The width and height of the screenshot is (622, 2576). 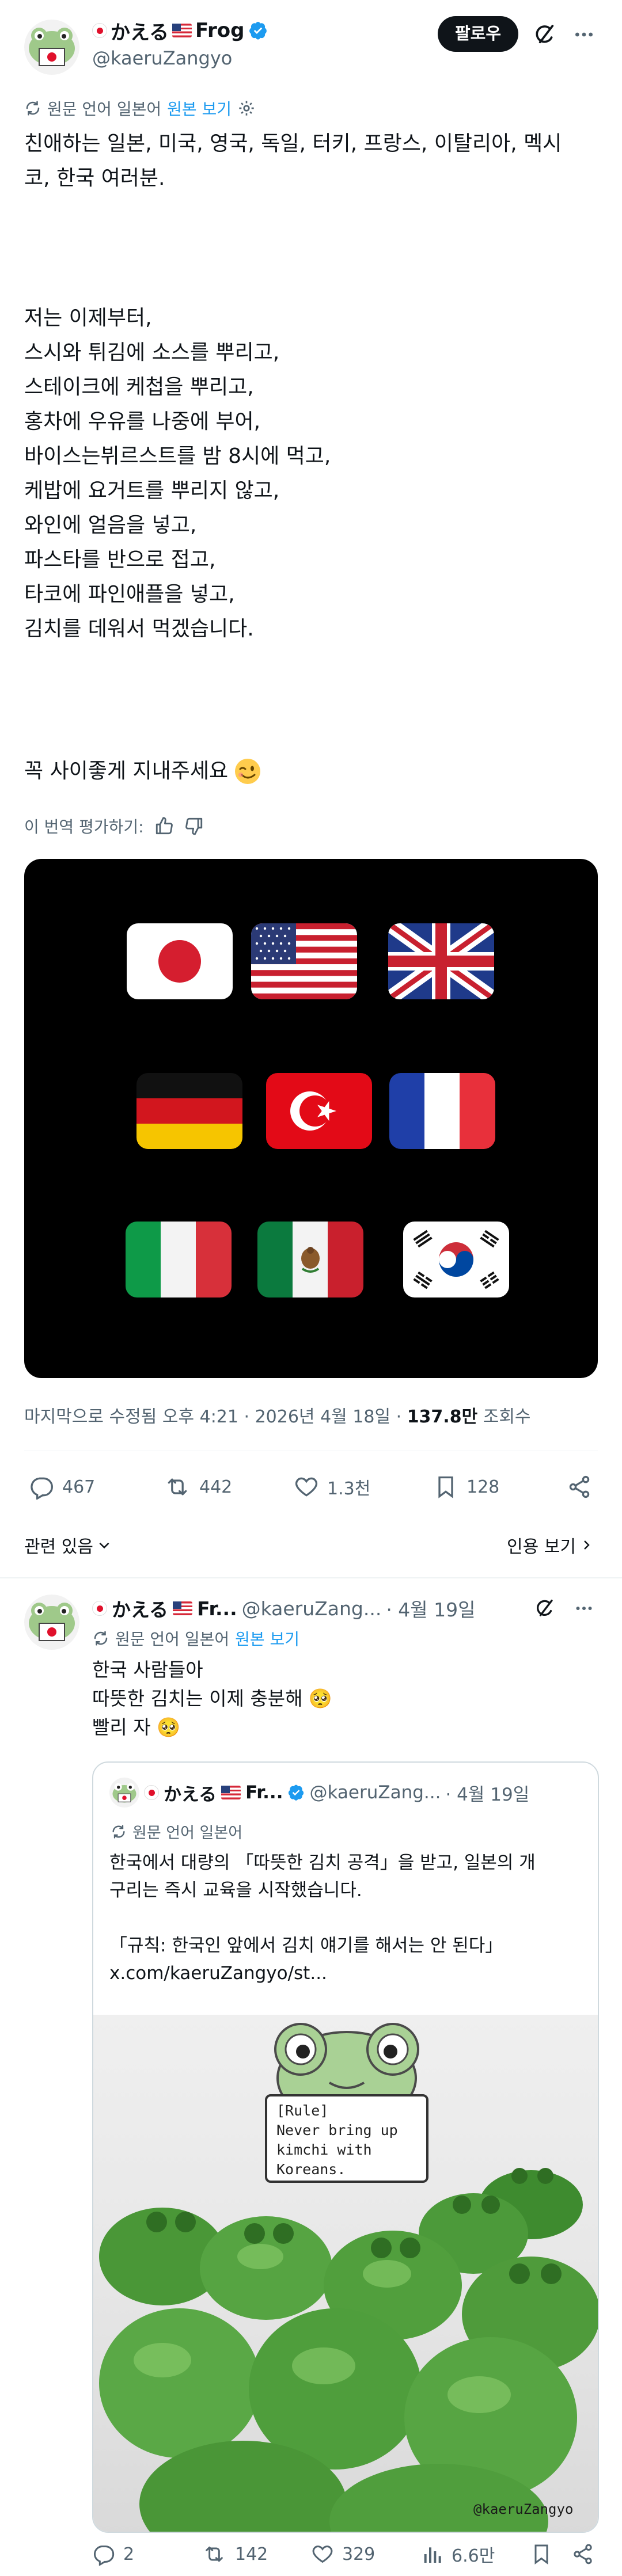 I want to click on japan-flag, so click(x=180, y=961).